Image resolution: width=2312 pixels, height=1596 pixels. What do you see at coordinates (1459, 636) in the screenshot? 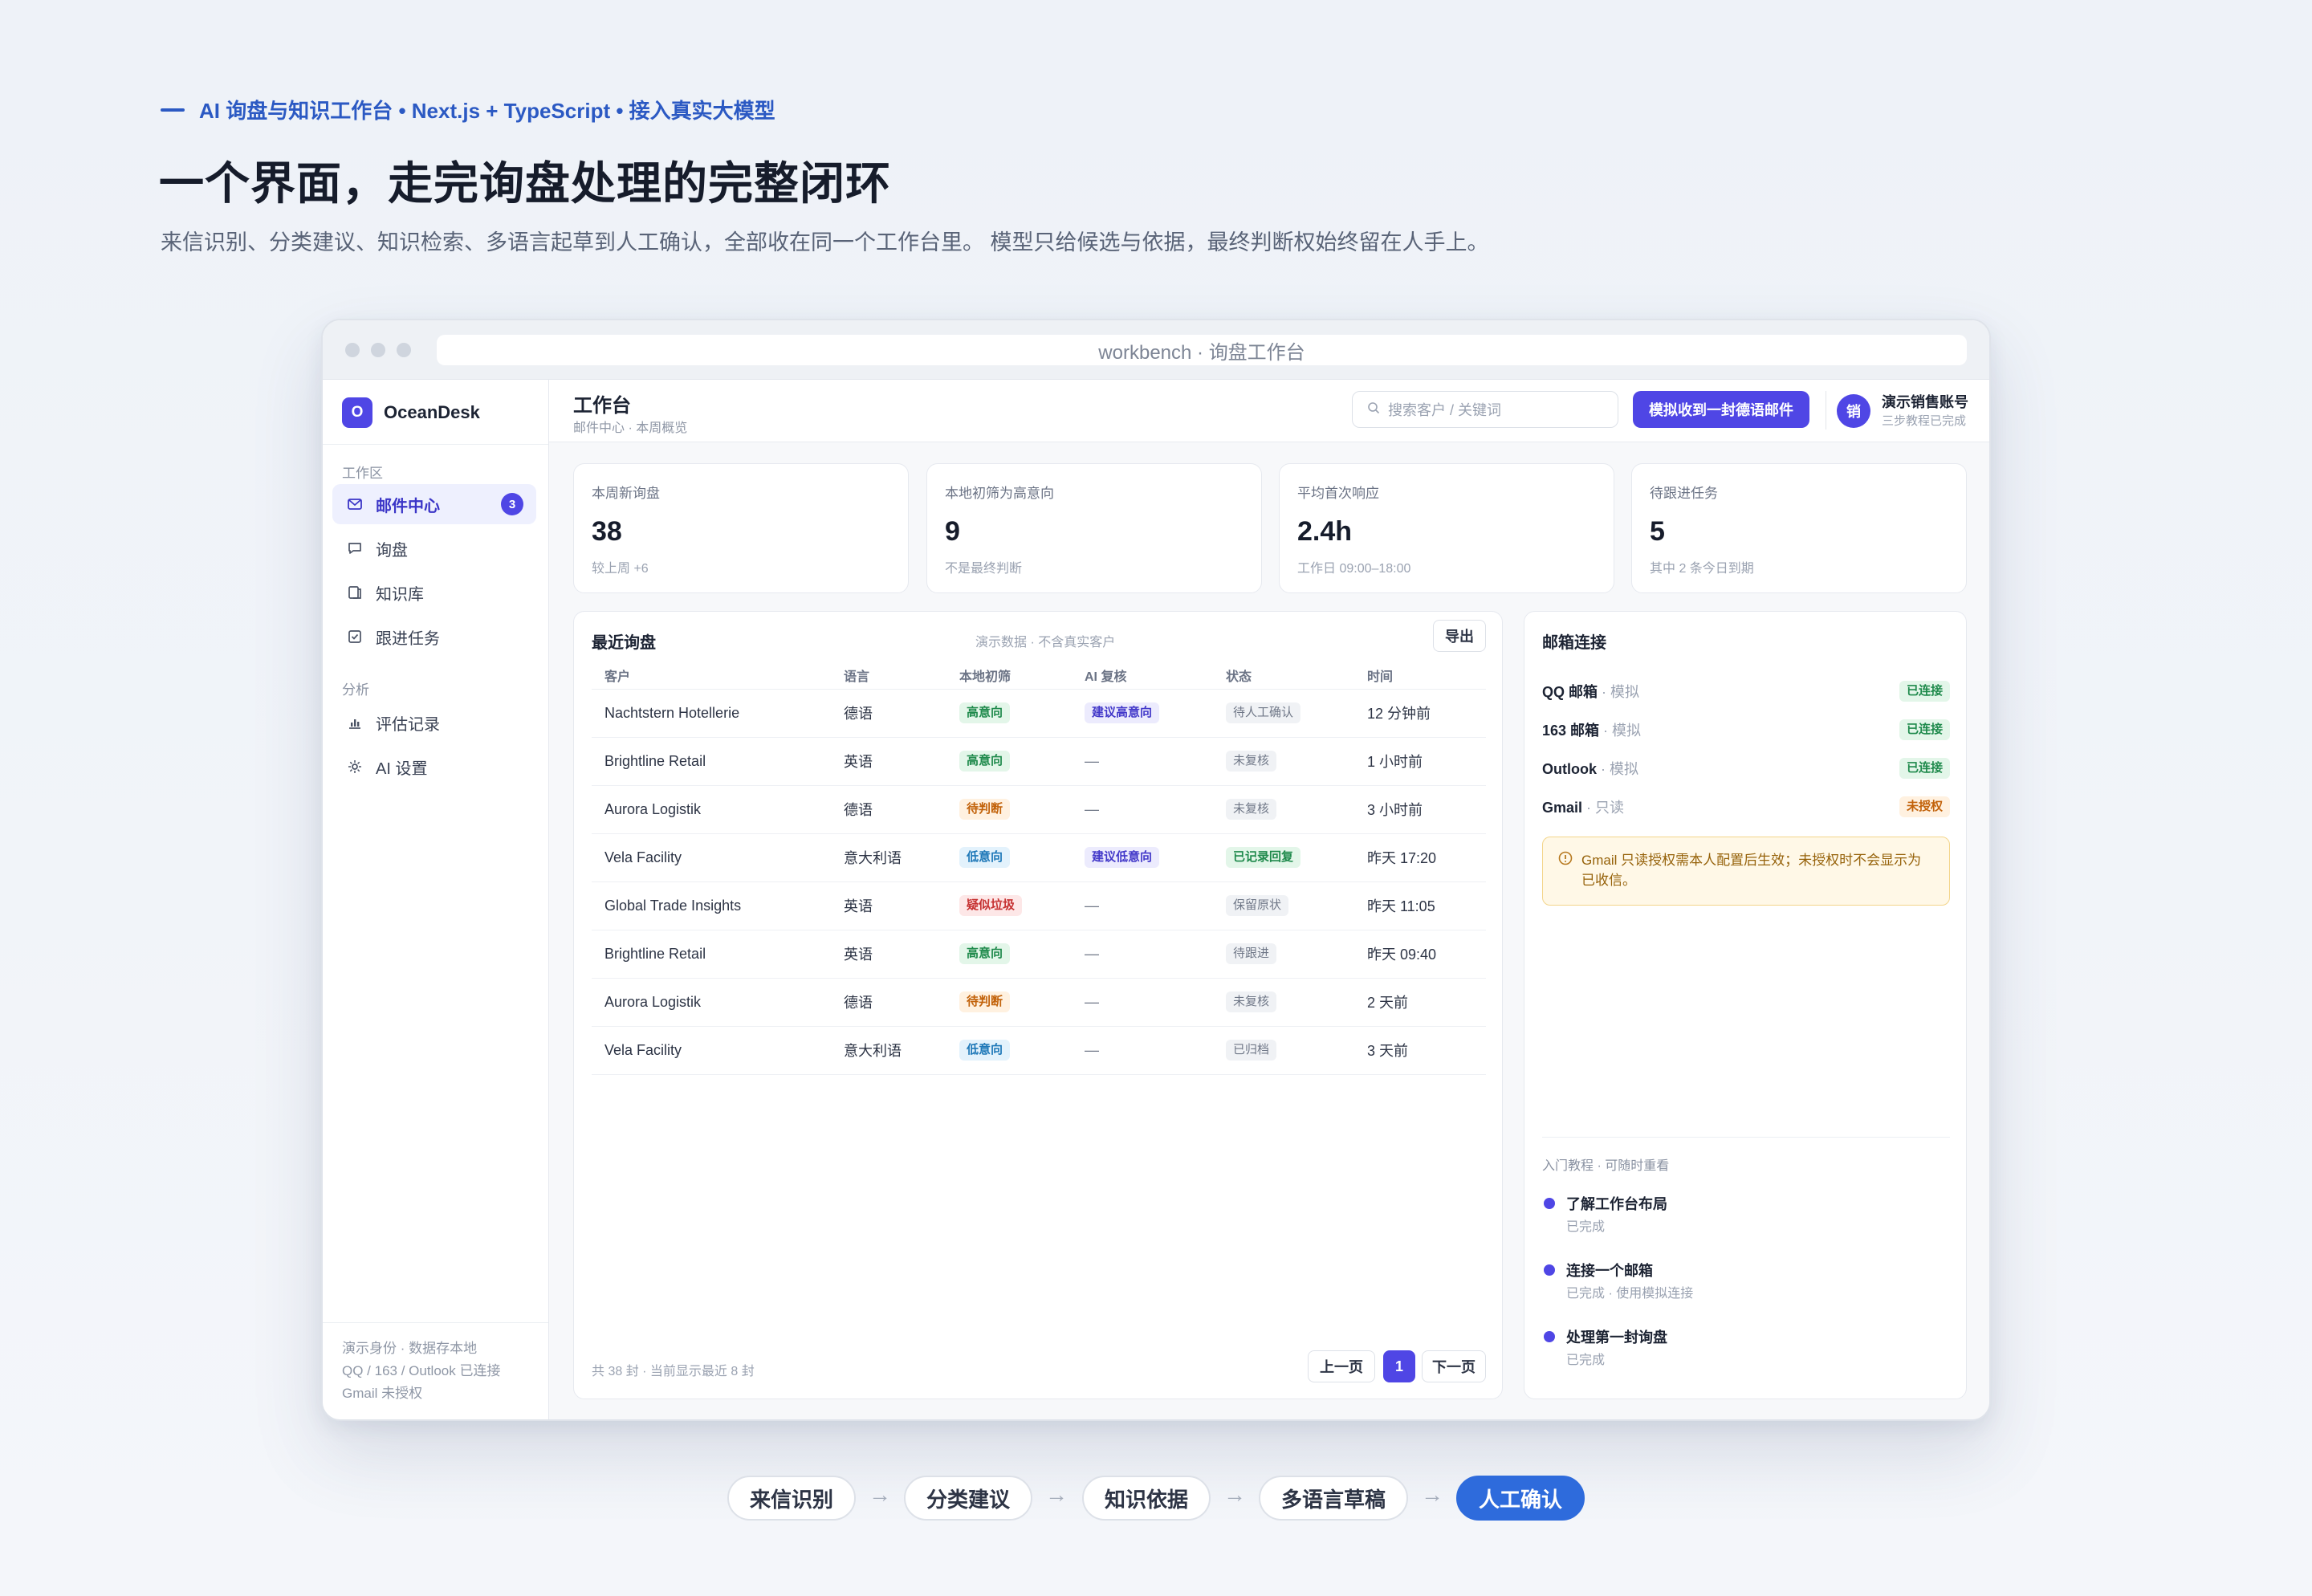
I see `export-button: 导出` at bounding box center [1459, 636].